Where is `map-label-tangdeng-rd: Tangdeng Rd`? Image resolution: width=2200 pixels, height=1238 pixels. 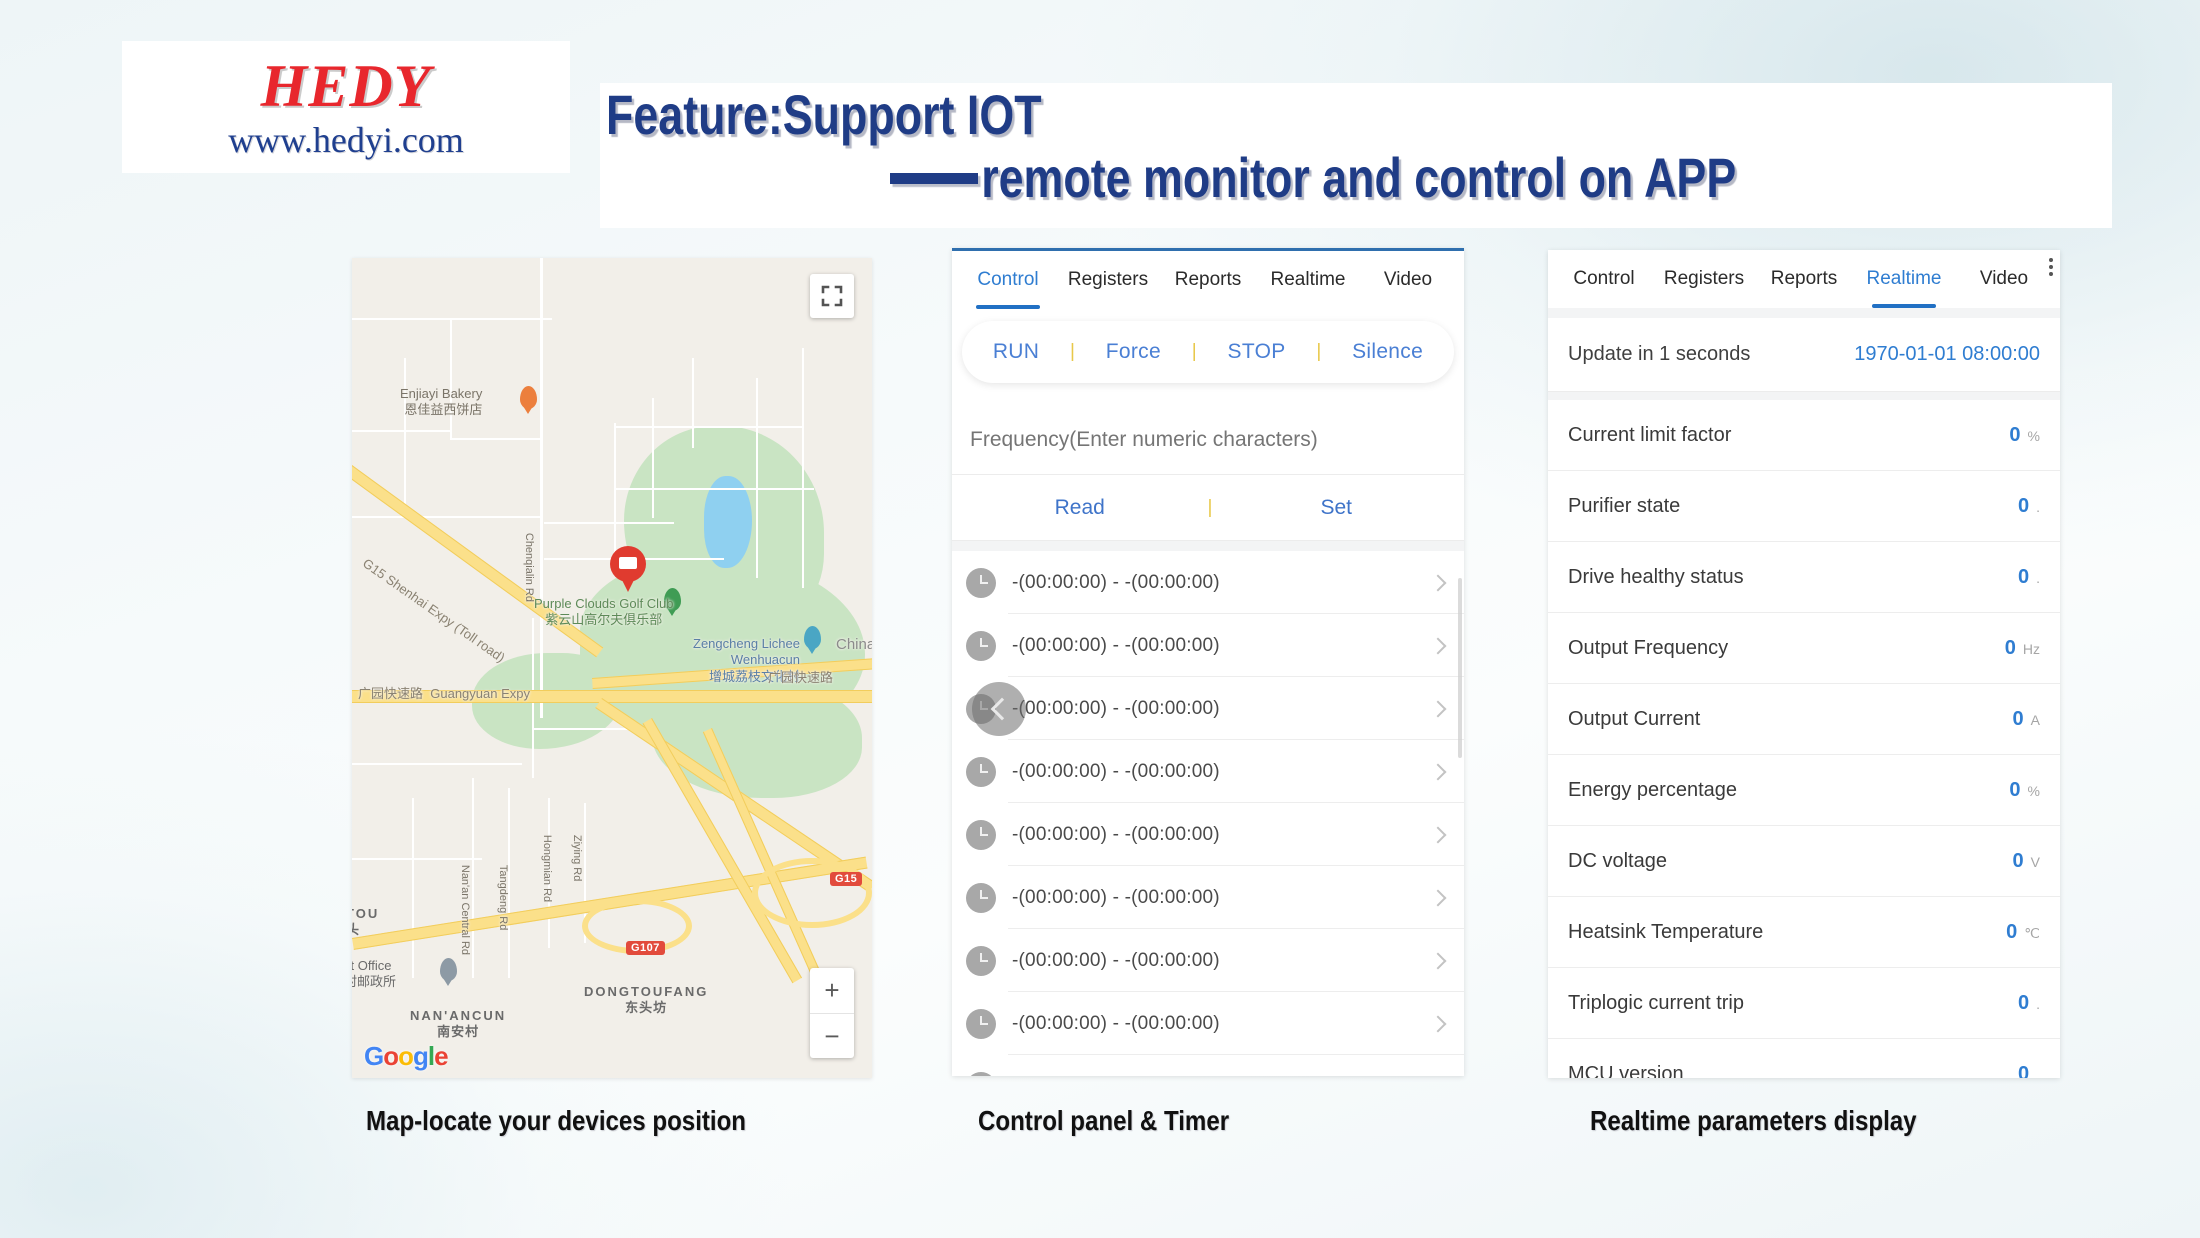
map-label-tangdeng-rd: Tangdeng Rd is located at coordinates (502, 897).